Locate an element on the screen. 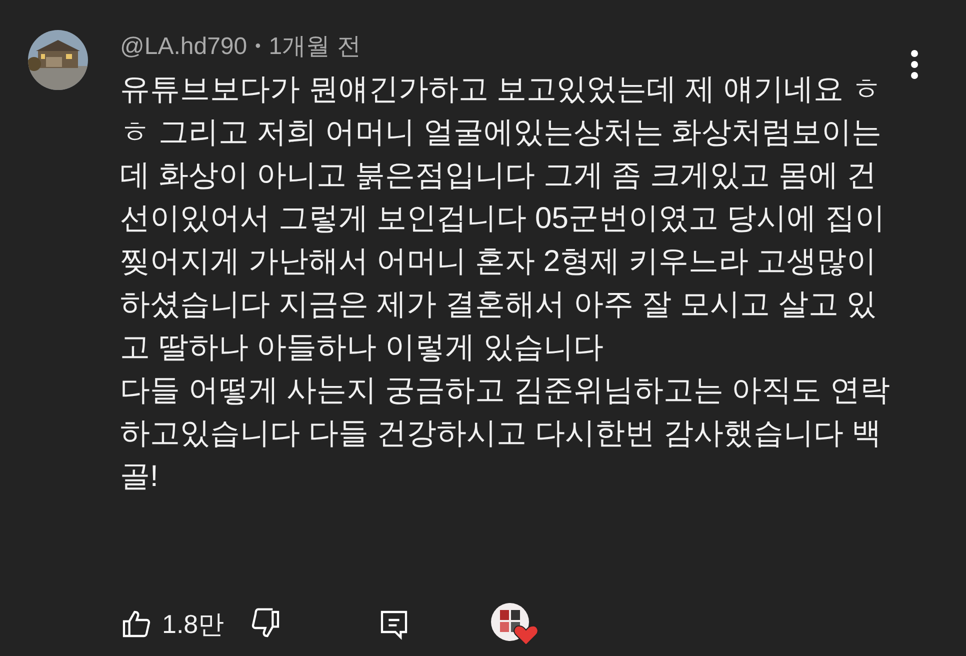 Image resolution: width=966 pixels, height=656 pixels. author-name: @LA.hd790 is located at coordinates (184, 47).